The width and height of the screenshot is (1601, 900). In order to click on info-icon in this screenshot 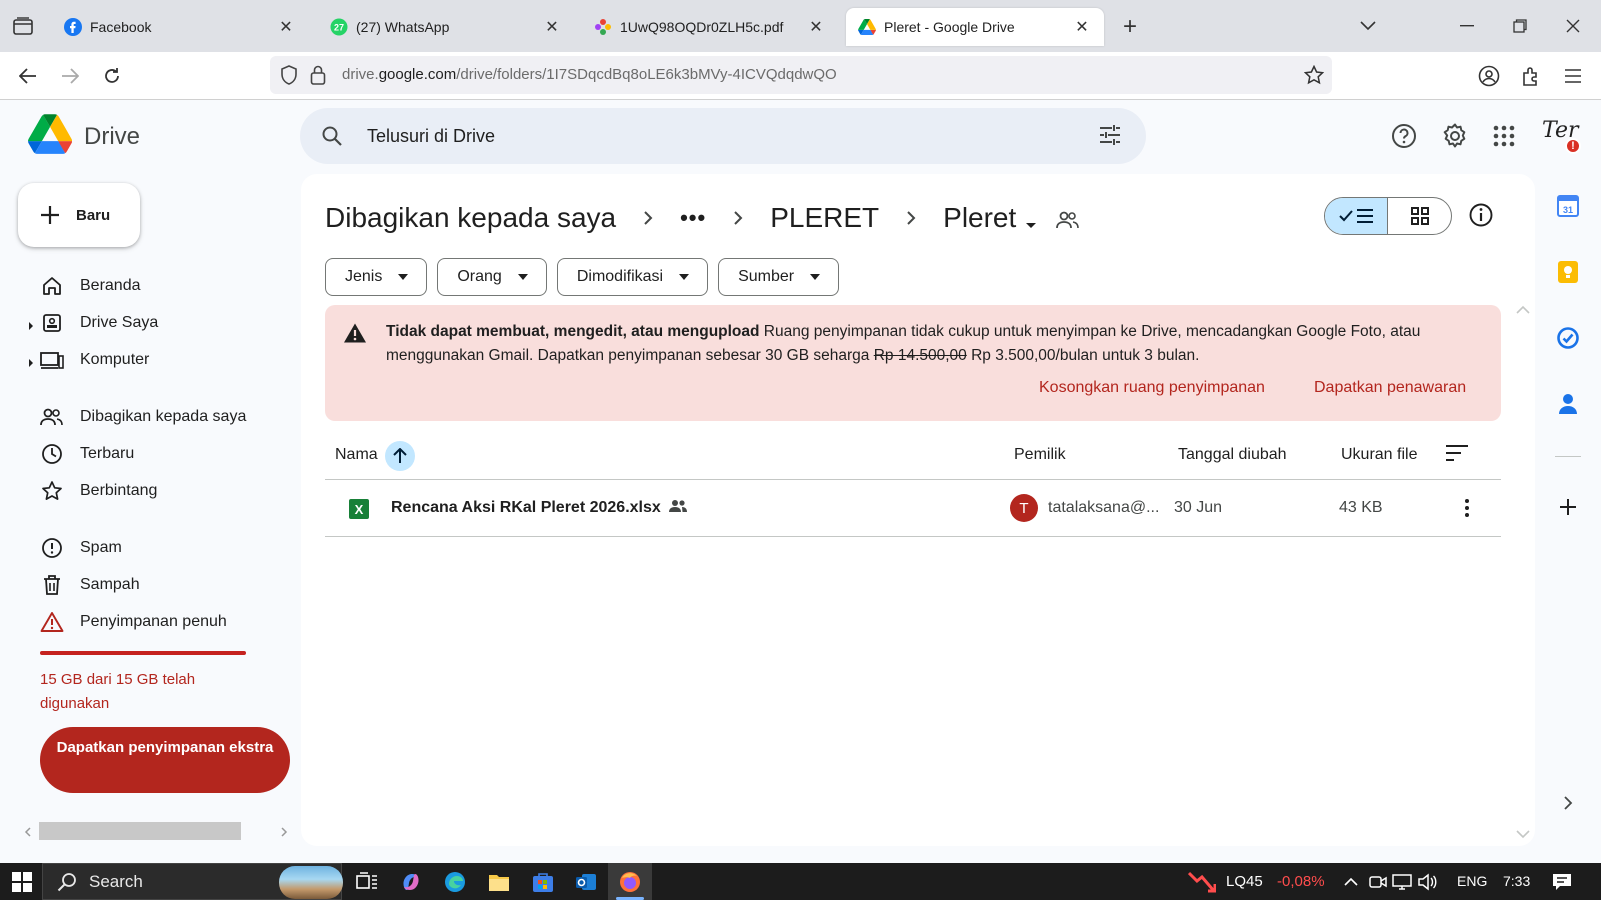, I will do `click(1482, 216)`.